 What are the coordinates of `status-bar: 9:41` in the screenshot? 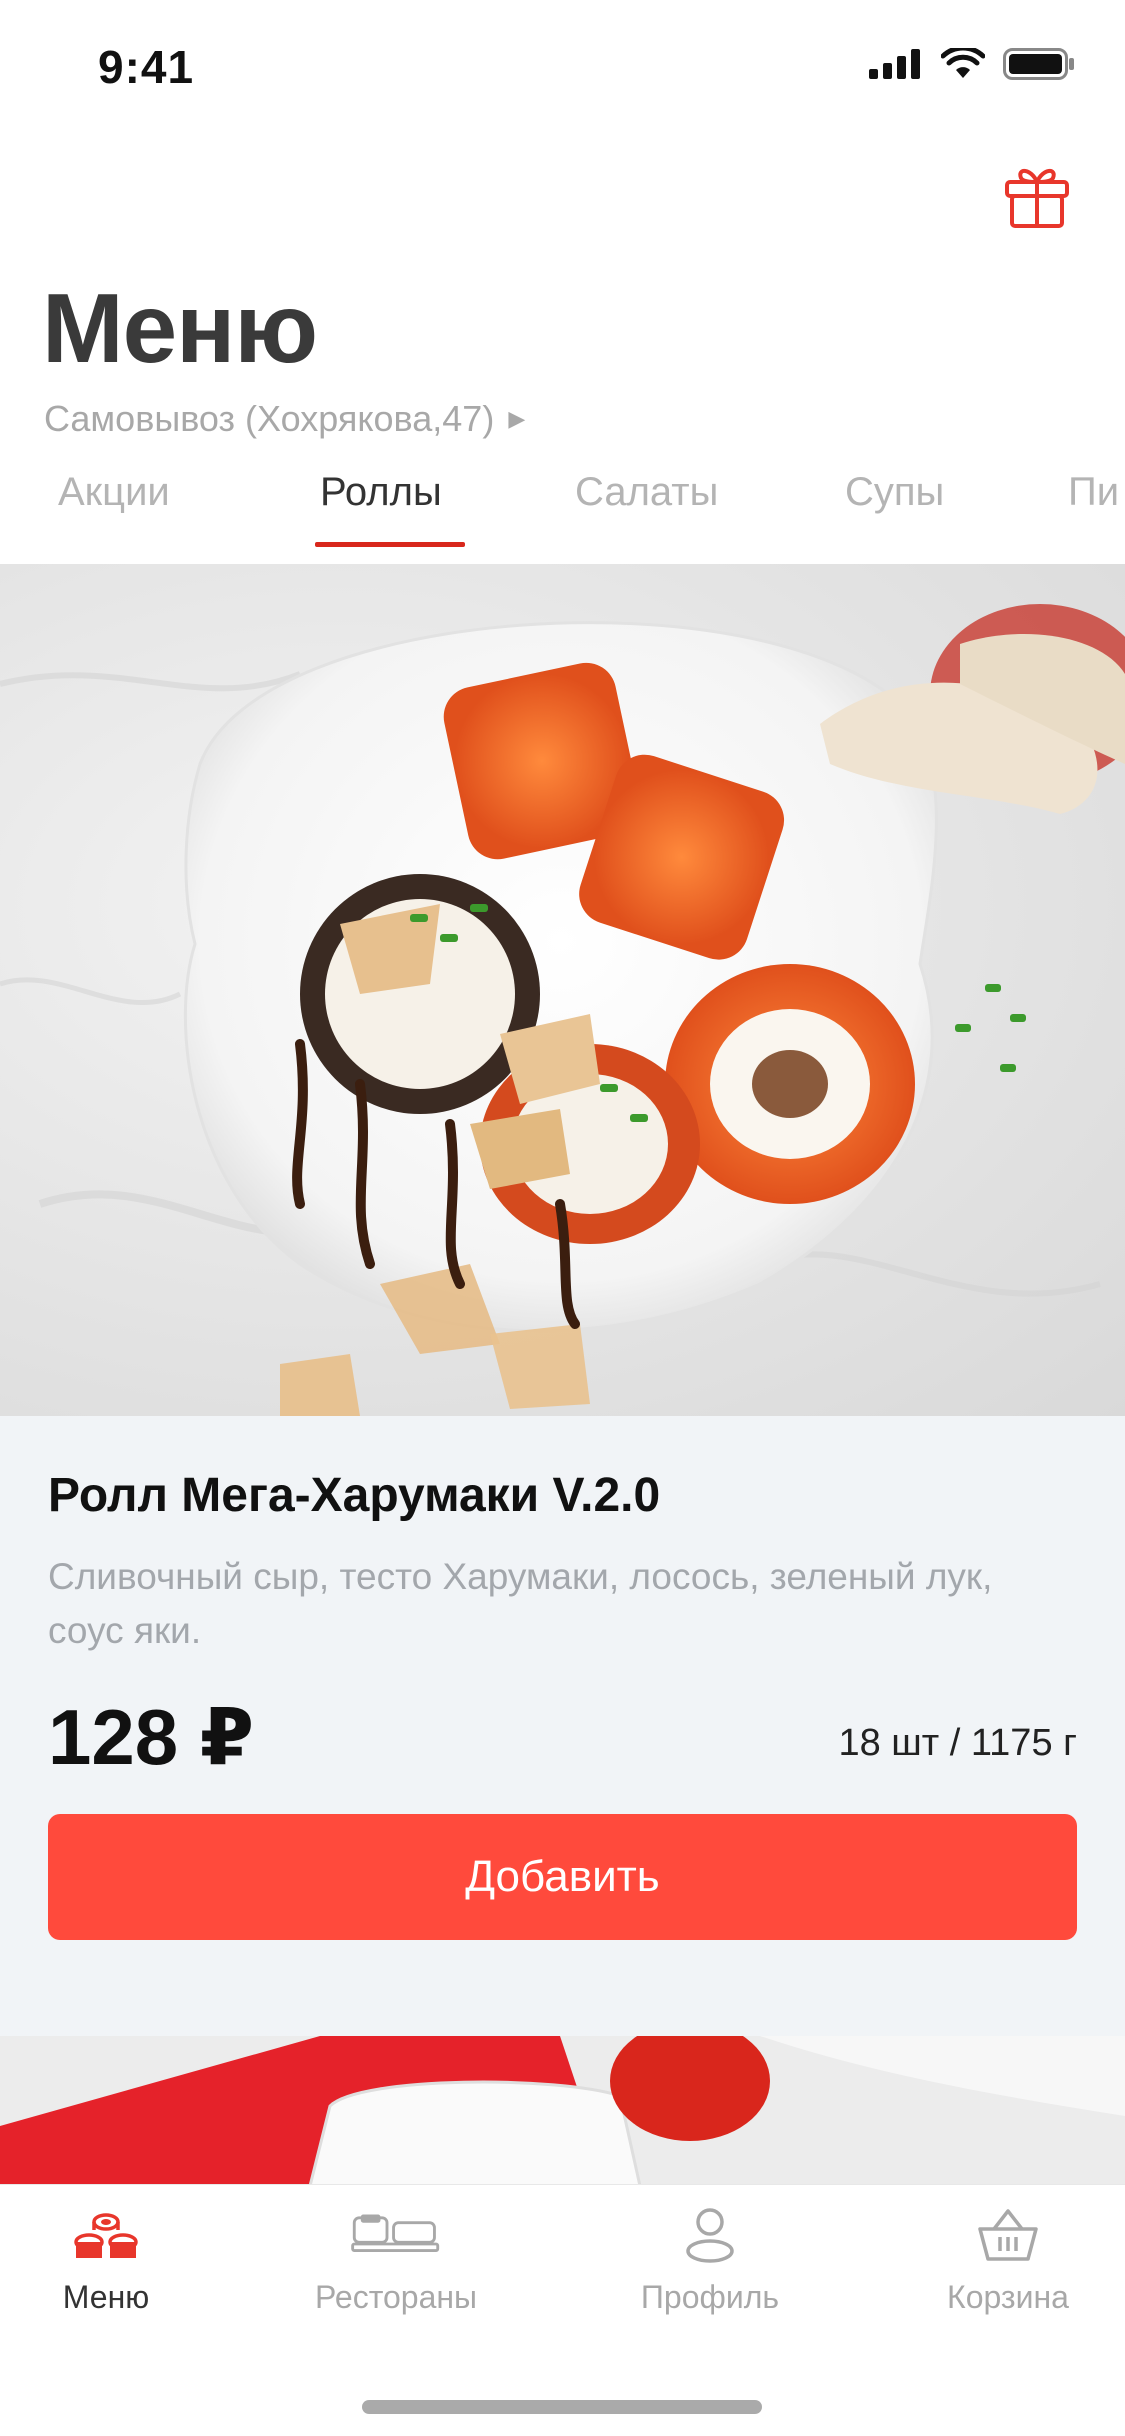 It's located at (562, 66).